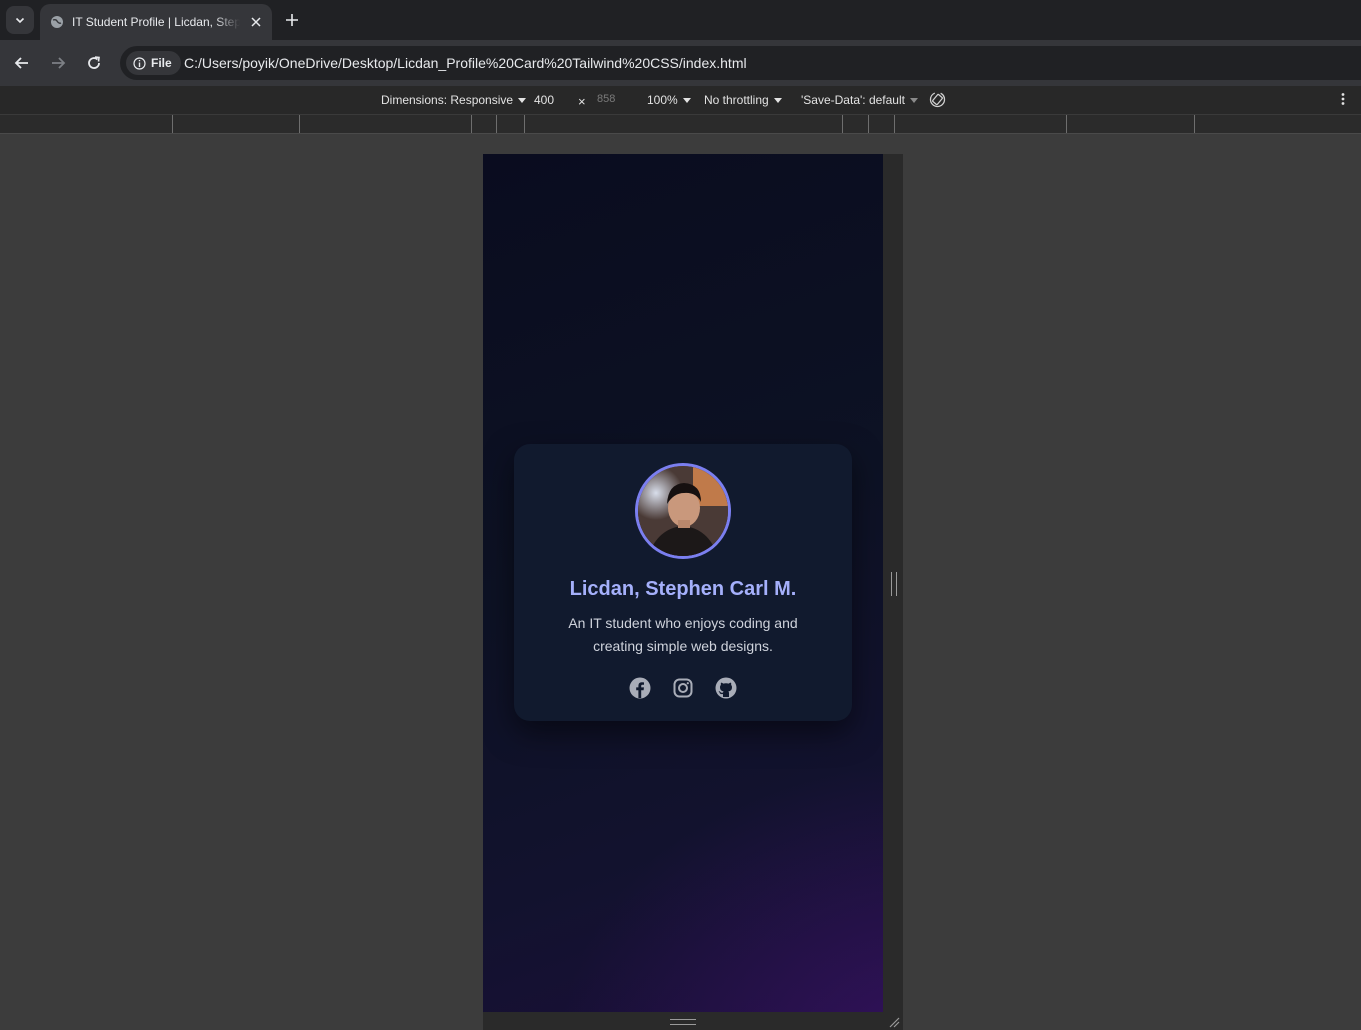  I want to click on social-links, so click(683, 688).